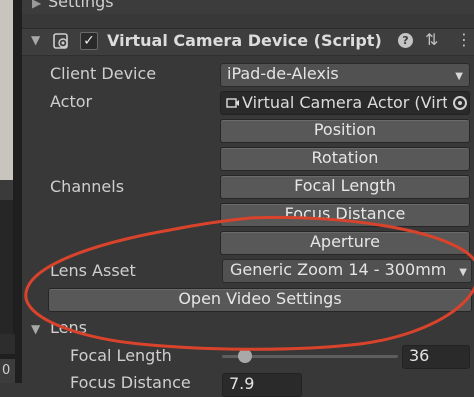  Describe the element at coordinates (121, 355) in the screenshot. I see `focal-length-label: Focal Length` at that location.